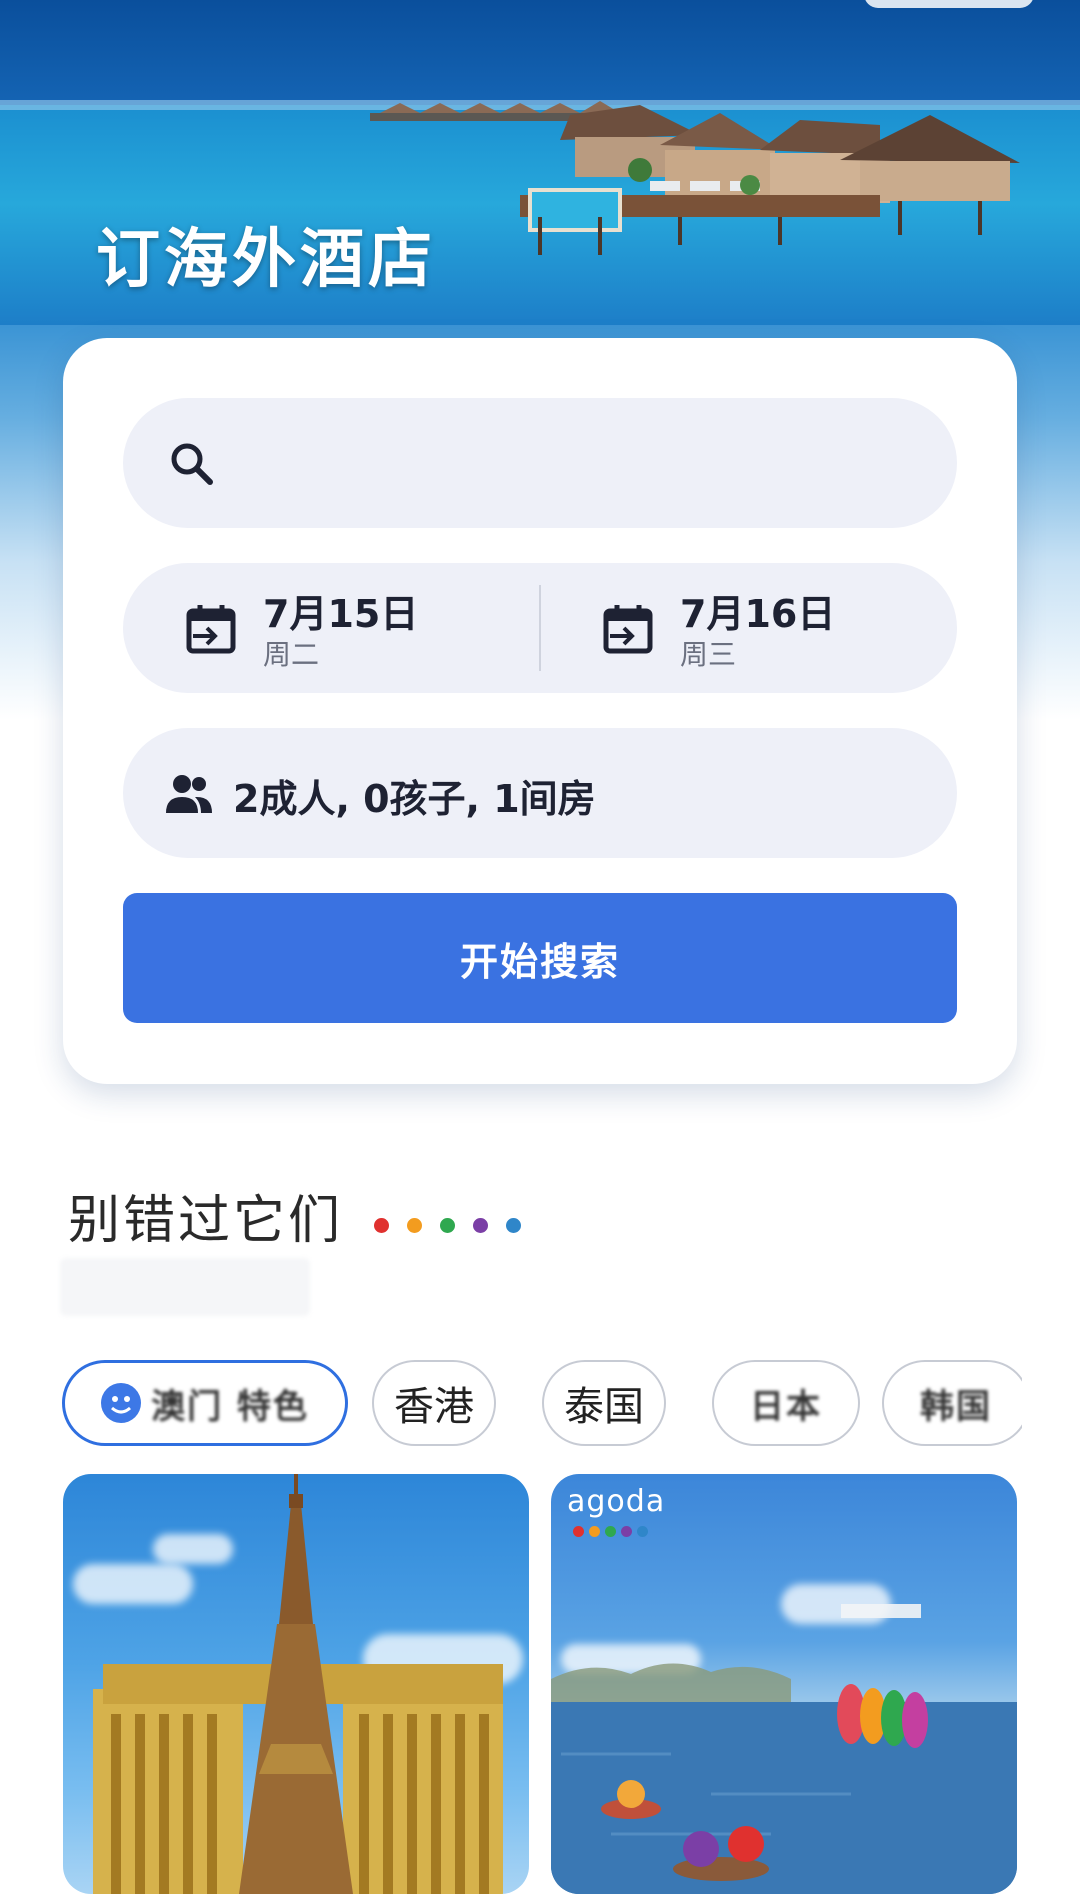  What do you see at coordinates (604, 1407) in the screenshot?
I see `chip-label: 泰国` at bounding box center [604, 1407].